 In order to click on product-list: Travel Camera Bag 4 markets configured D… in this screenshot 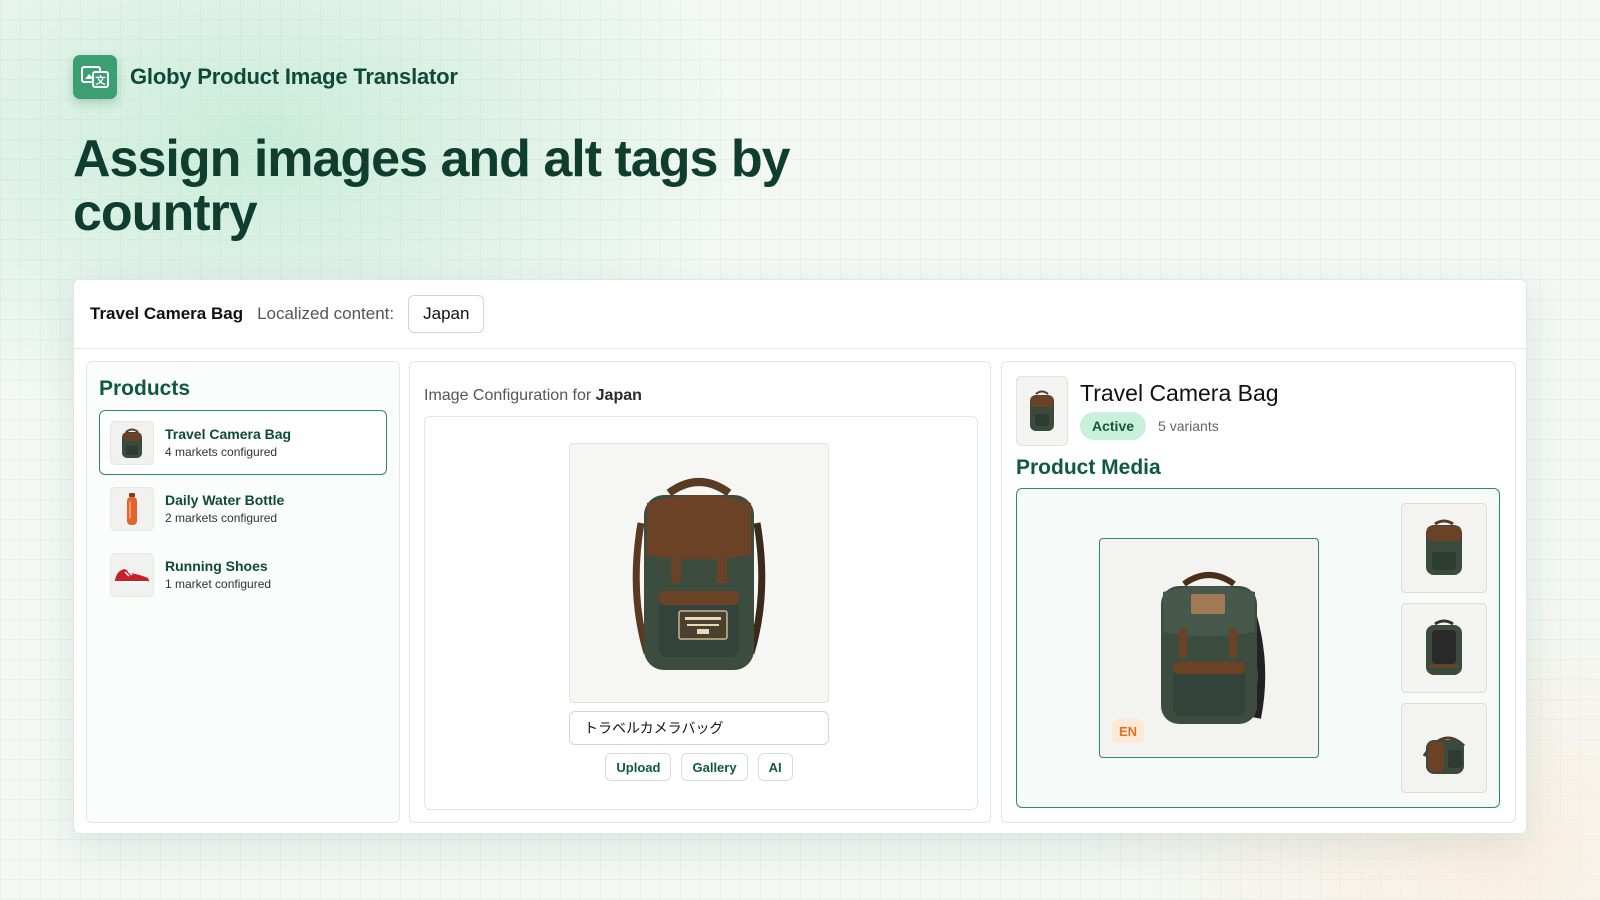, I will do `click(243, 509)`.